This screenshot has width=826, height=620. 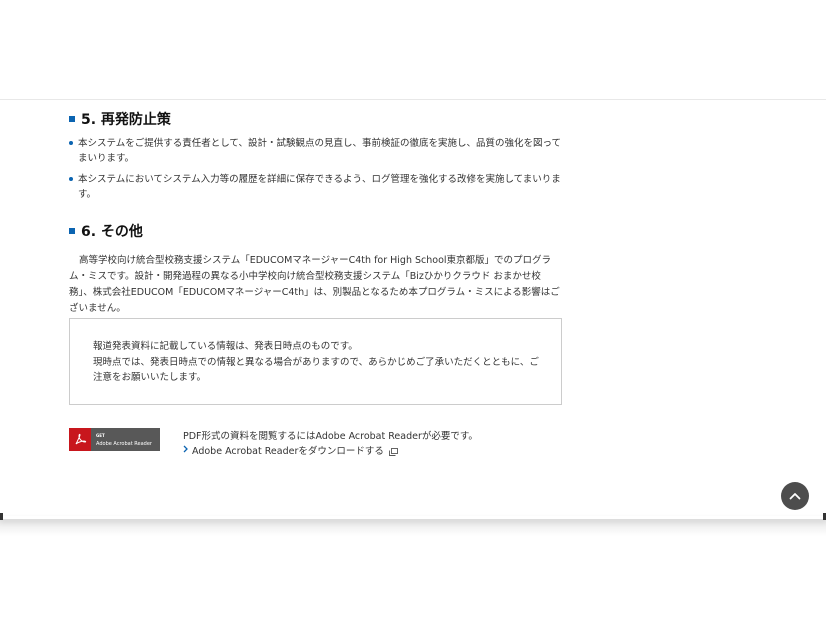 I want to click on acrobat-badge-text: GET Adobe Acrobat Reader, so click(x=121, y=440).